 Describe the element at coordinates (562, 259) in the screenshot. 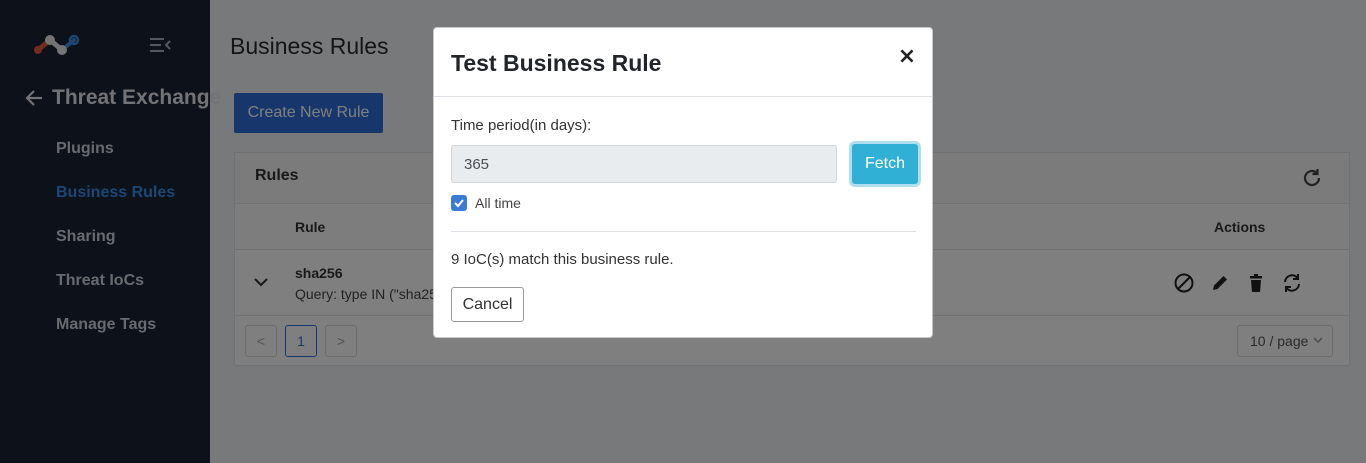

I see `match-result-text: 9 IoC(s) match this business rule.` at that location.